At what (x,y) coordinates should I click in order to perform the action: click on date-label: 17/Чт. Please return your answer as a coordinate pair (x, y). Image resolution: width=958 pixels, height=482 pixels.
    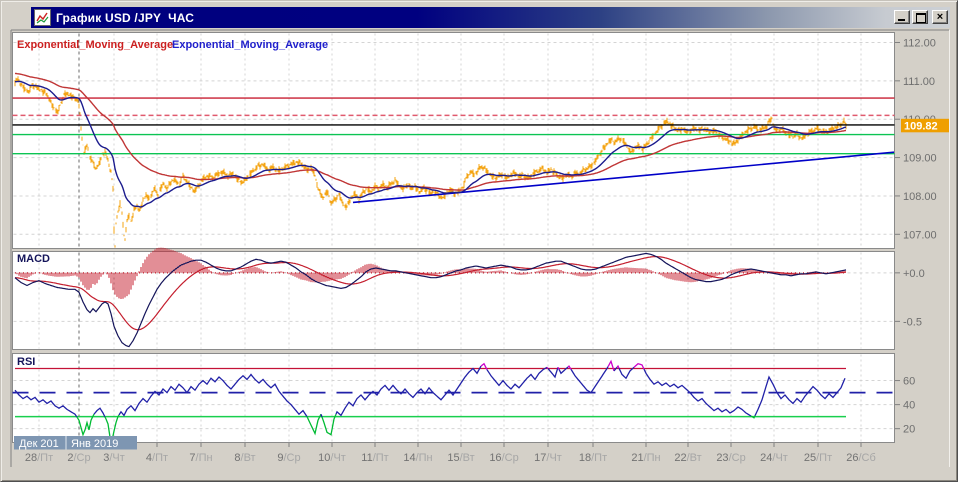
    Looking at the image, I should click on (548, 458).